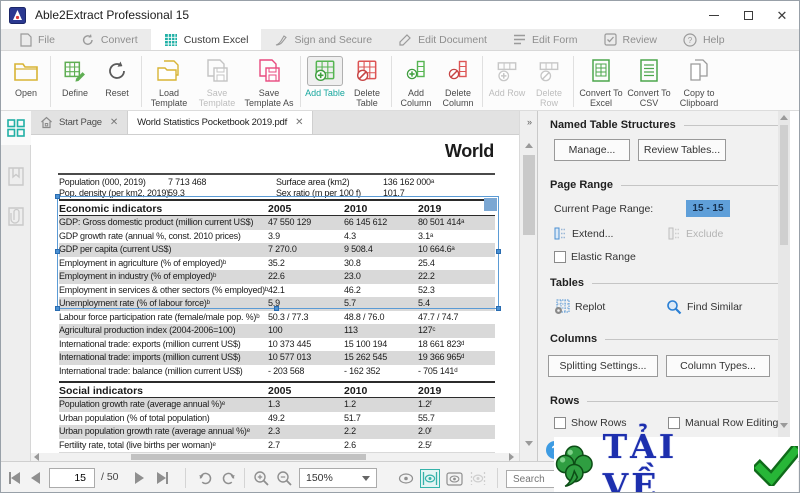 This screenshot has height=493, width=800. Describe the element at coordinates (324, 71) in the screenshot. I see `add-table-icon` at that location.